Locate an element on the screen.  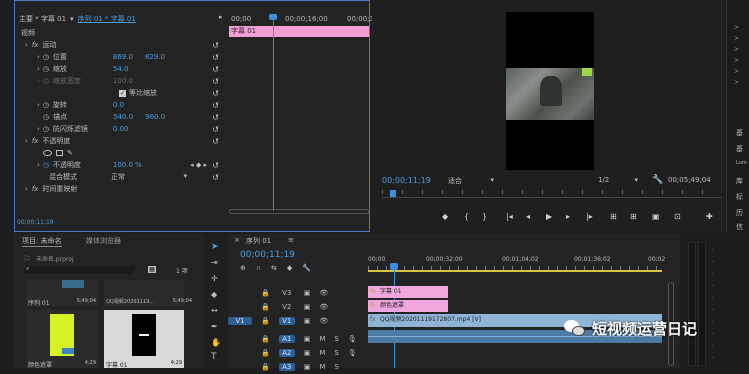
track-name: V2 is located at coordinates (287, 307).